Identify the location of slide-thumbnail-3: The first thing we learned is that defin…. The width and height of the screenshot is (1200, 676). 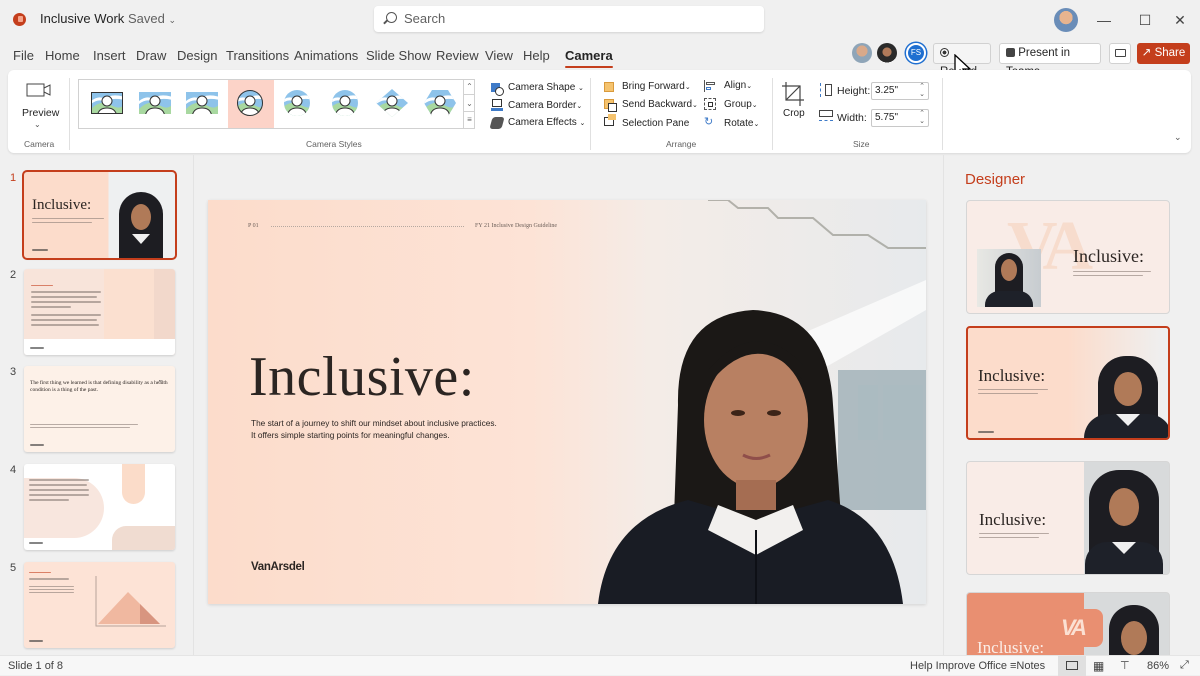
(99, 409).